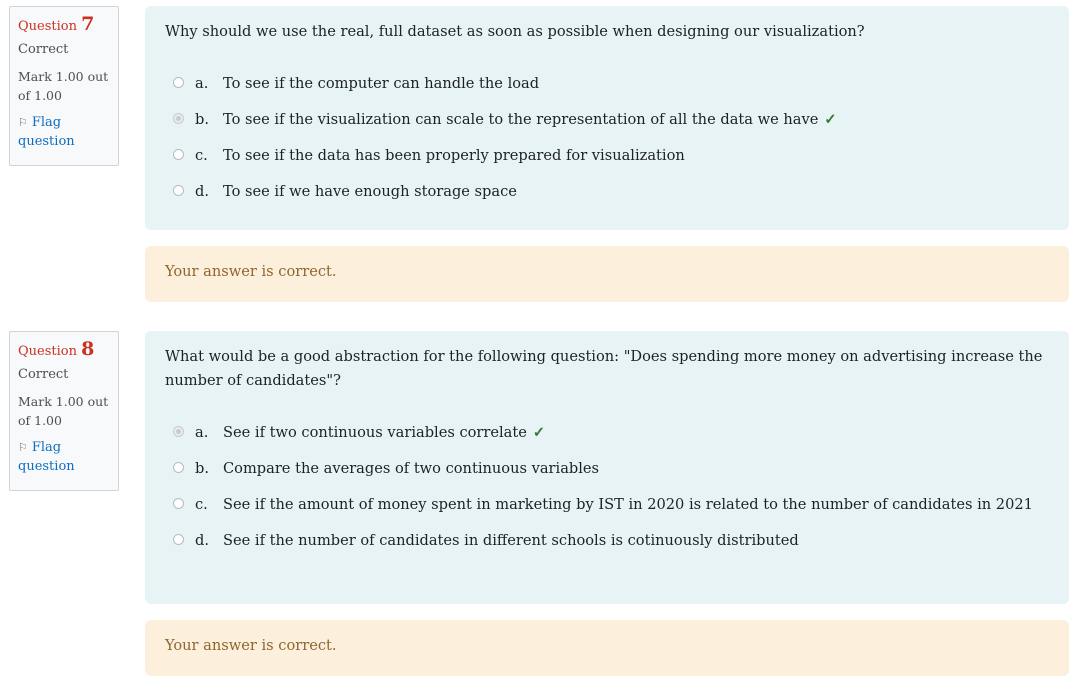 This screenshot has width=1092, height=691. I want to click on question-number-value: 8, so click(88, 349).